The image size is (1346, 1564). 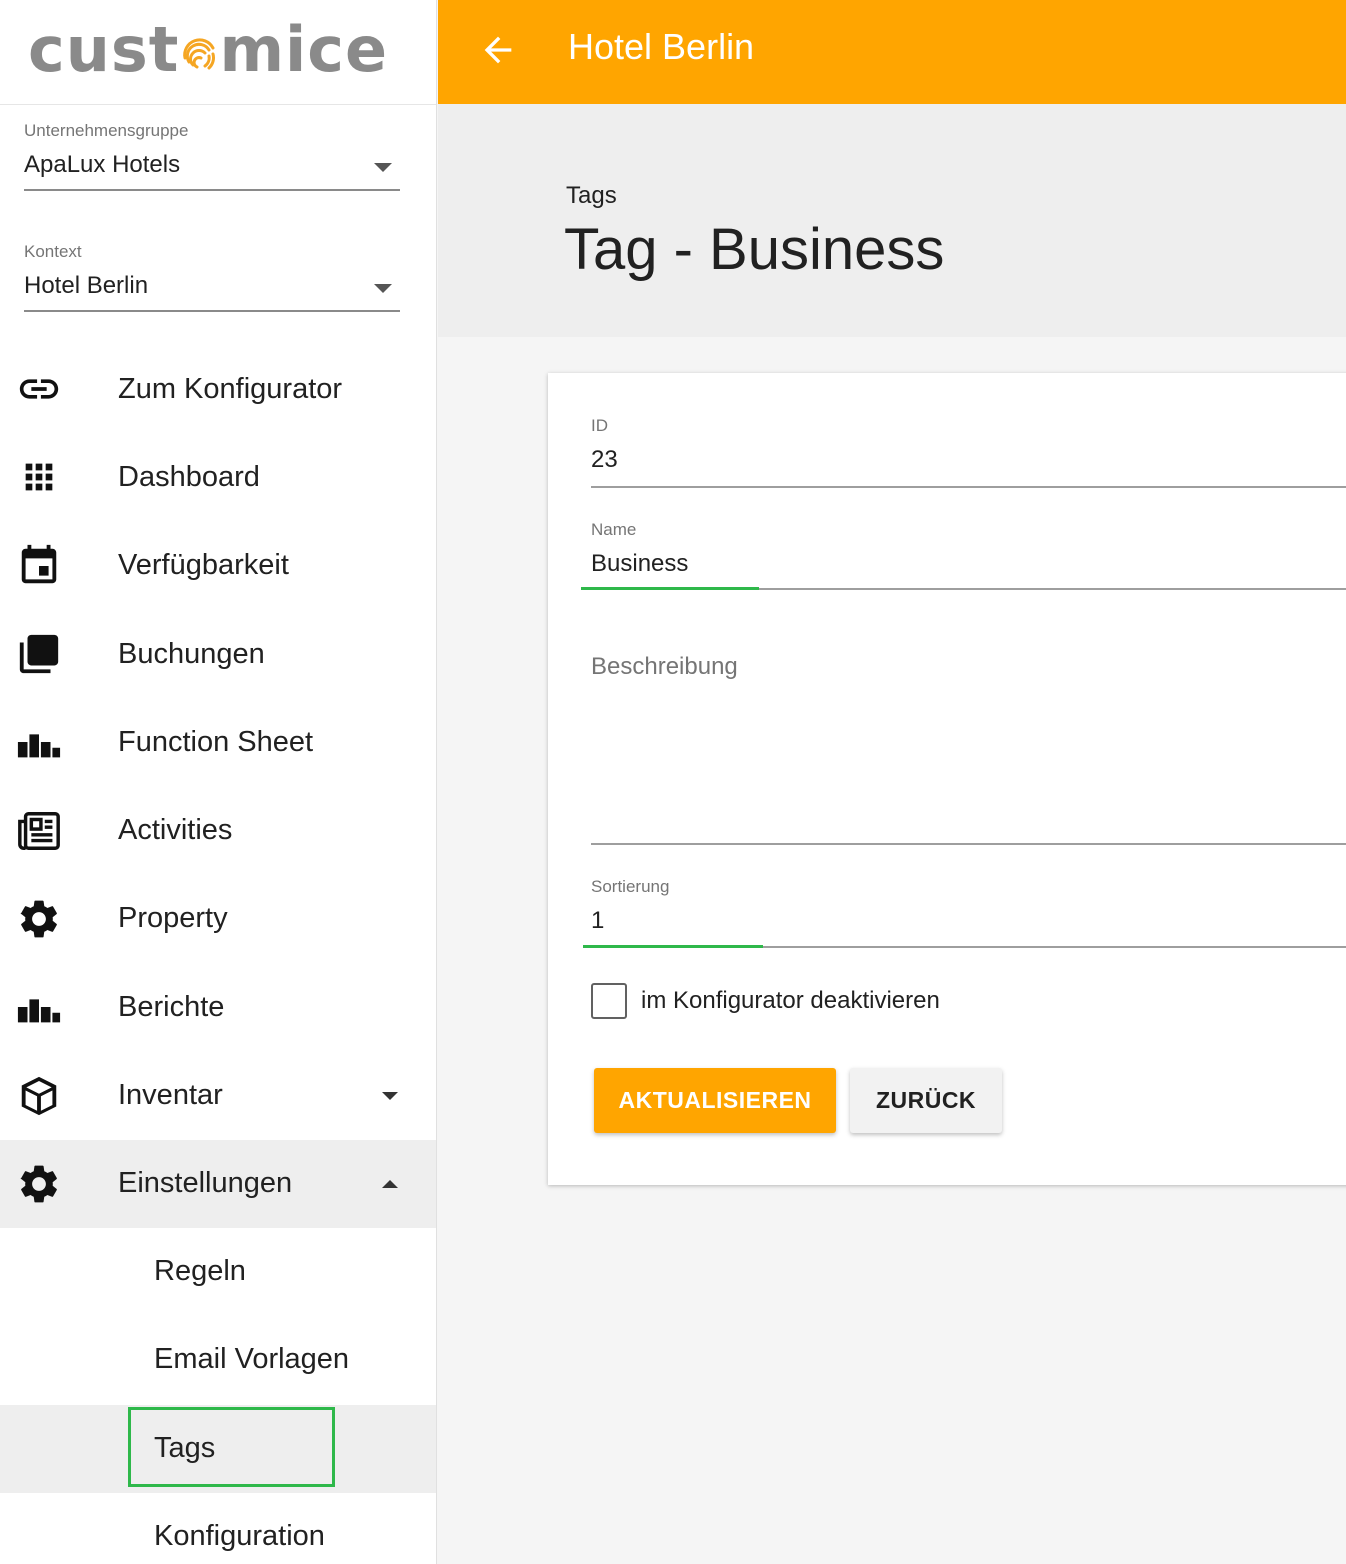 I want to click on calendar-icon, so click(x=39, y=566).